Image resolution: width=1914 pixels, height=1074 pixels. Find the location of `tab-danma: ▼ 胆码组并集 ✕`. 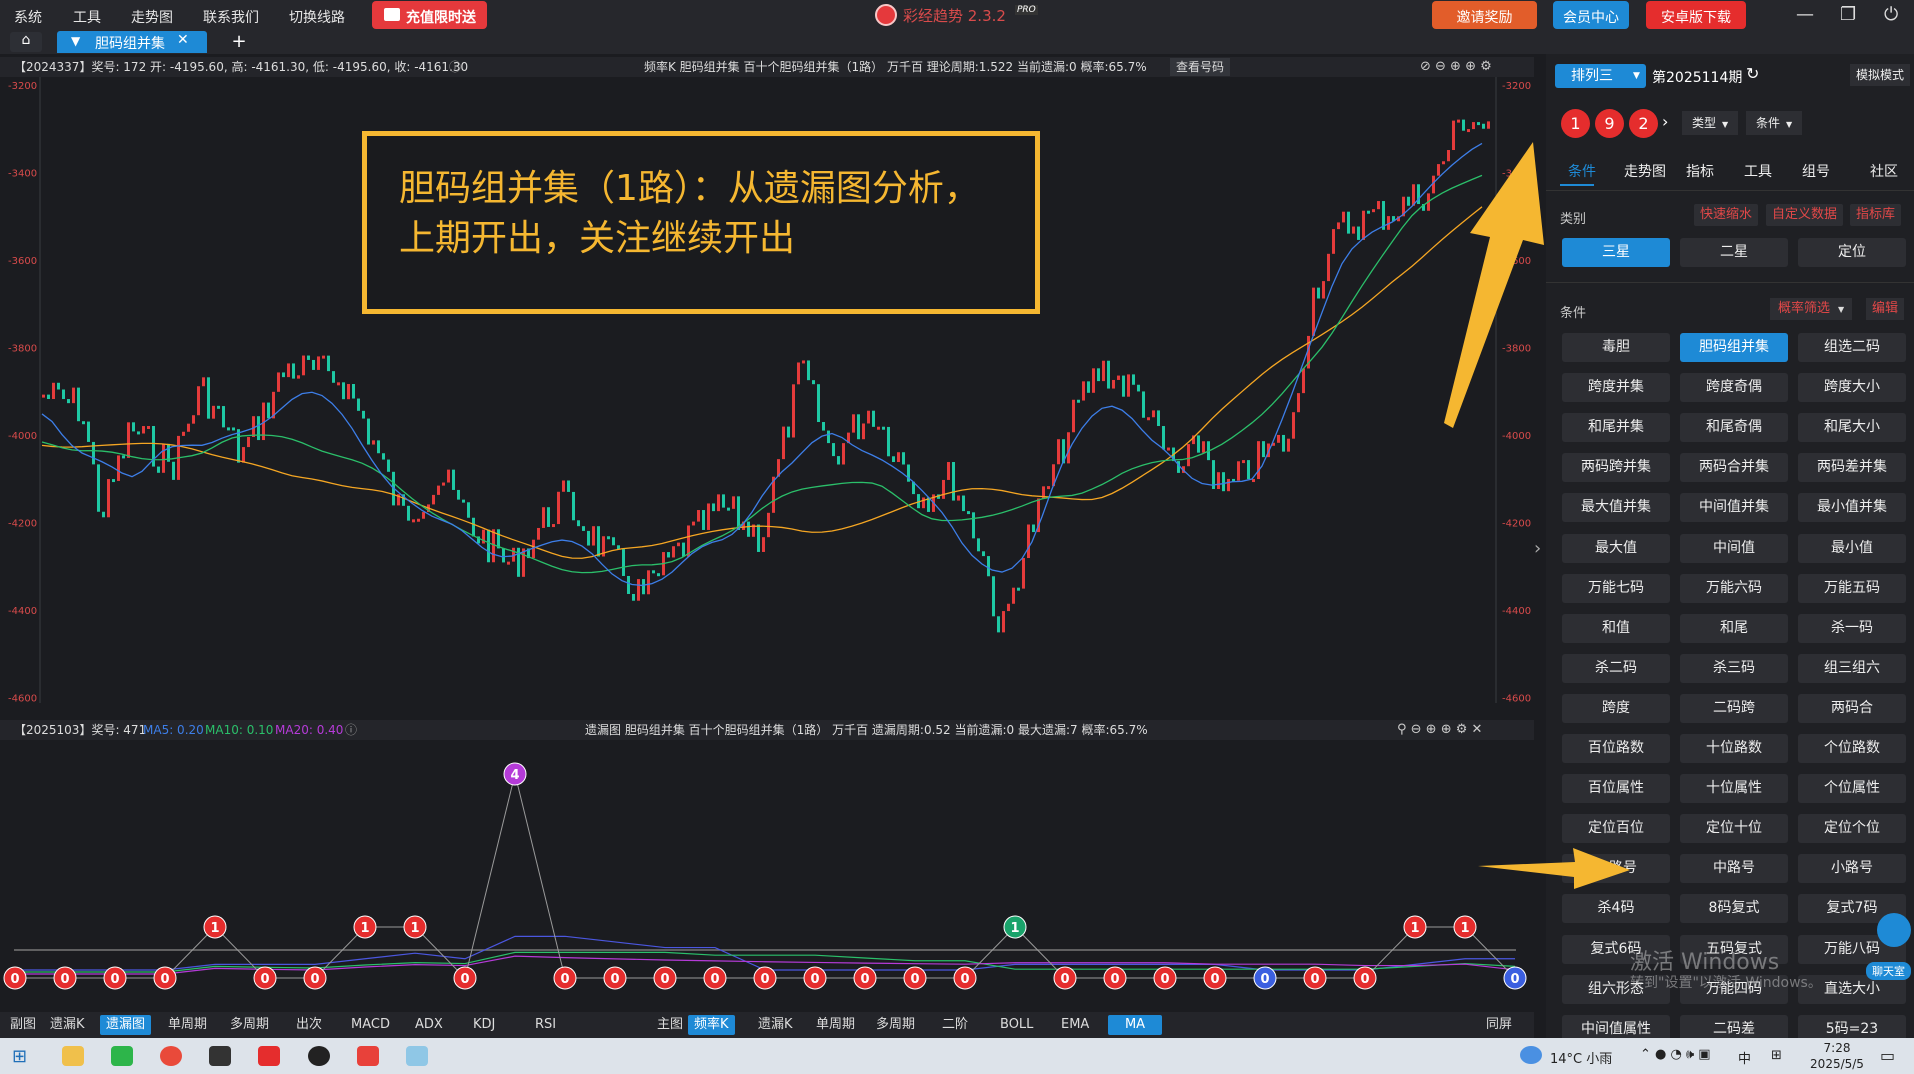

tab-danma: ▼ 胆码组并集 ✕ is located at coordinates (132, 42).